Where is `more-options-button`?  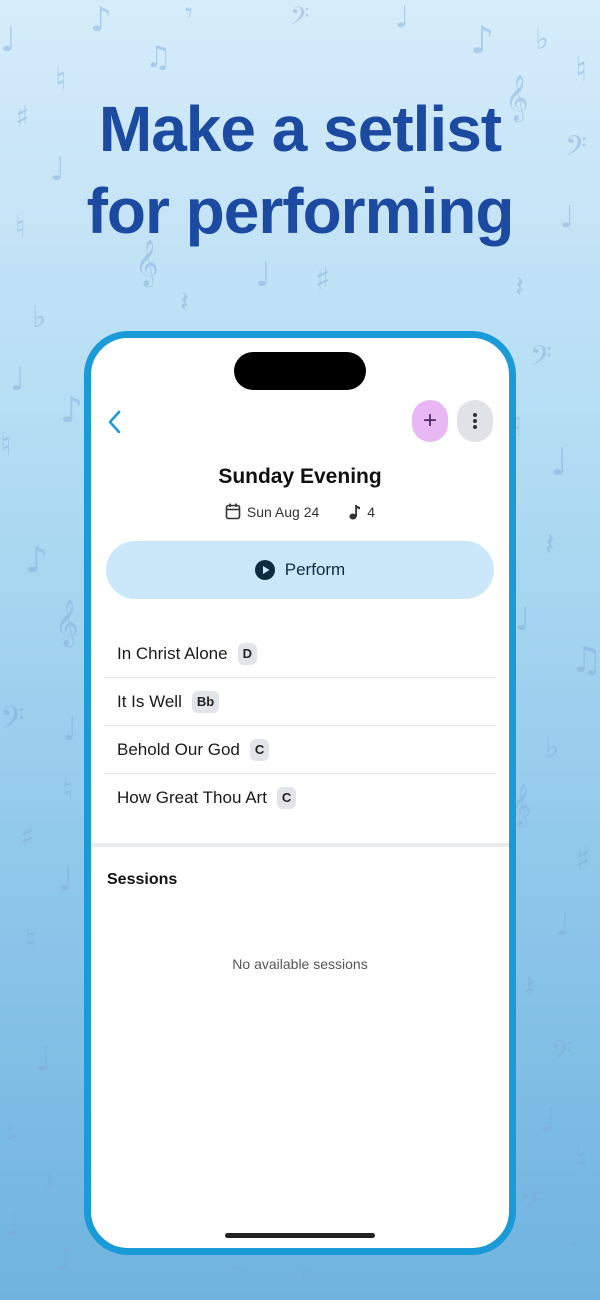
more-options-button is located at coordinates (475, 421).